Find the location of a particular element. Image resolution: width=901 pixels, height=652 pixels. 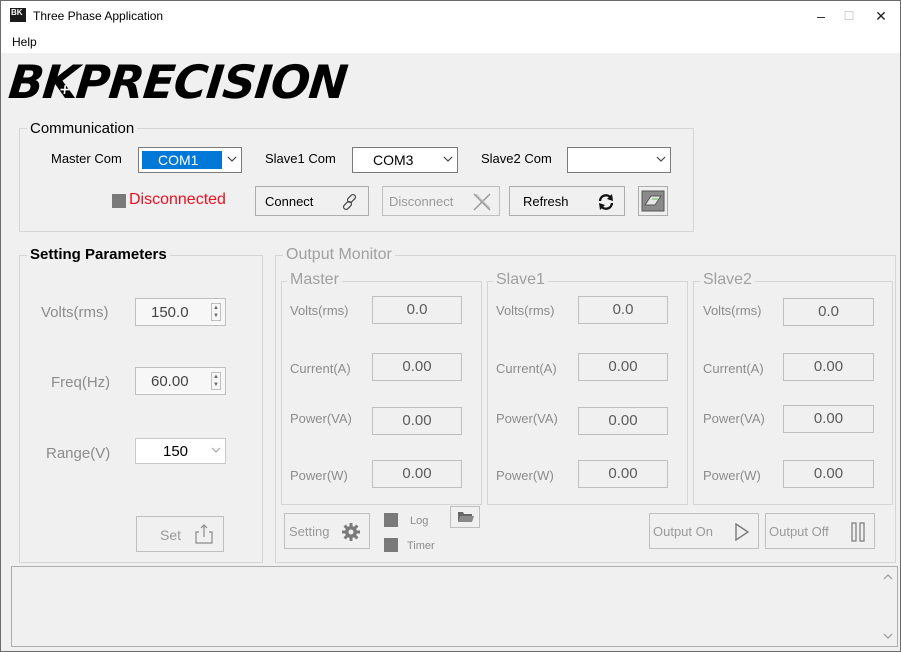

master-com-select: COM1 is located at coordinates (190, 160).